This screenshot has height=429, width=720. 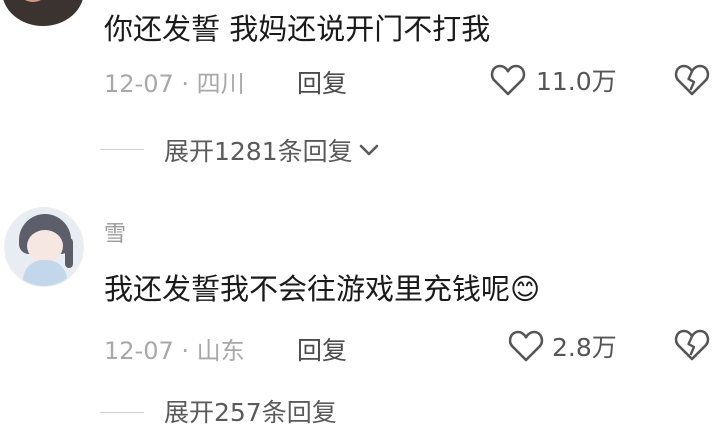 I want to click on comment-meta: 12-07 · 四川, so click(x=174, y=81).